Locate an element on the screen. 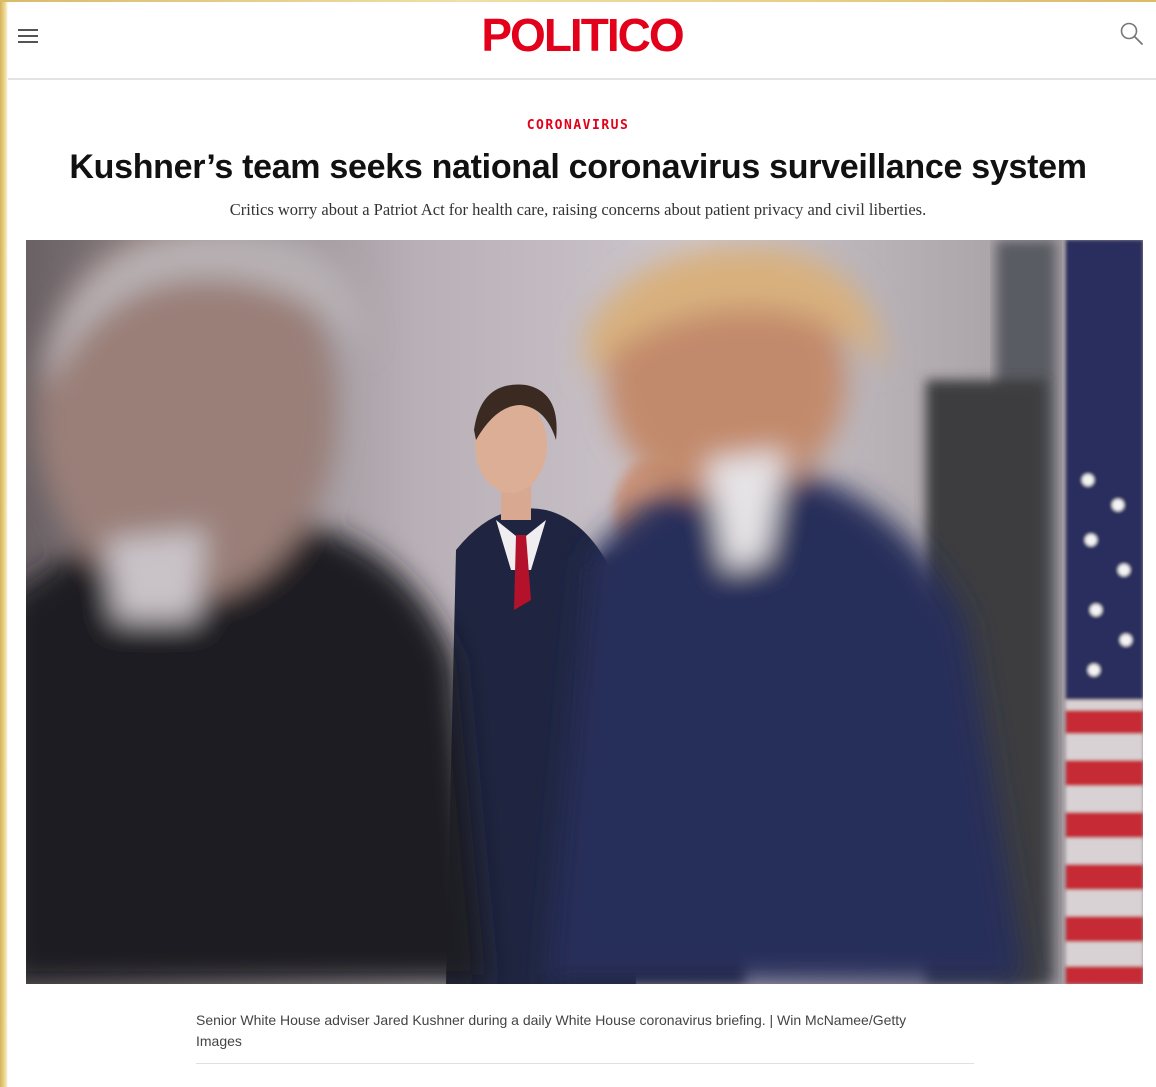 The image size is (1156, 1087). section-kicker-link: CORONAVIRUS is located at coordinates (578, 125).